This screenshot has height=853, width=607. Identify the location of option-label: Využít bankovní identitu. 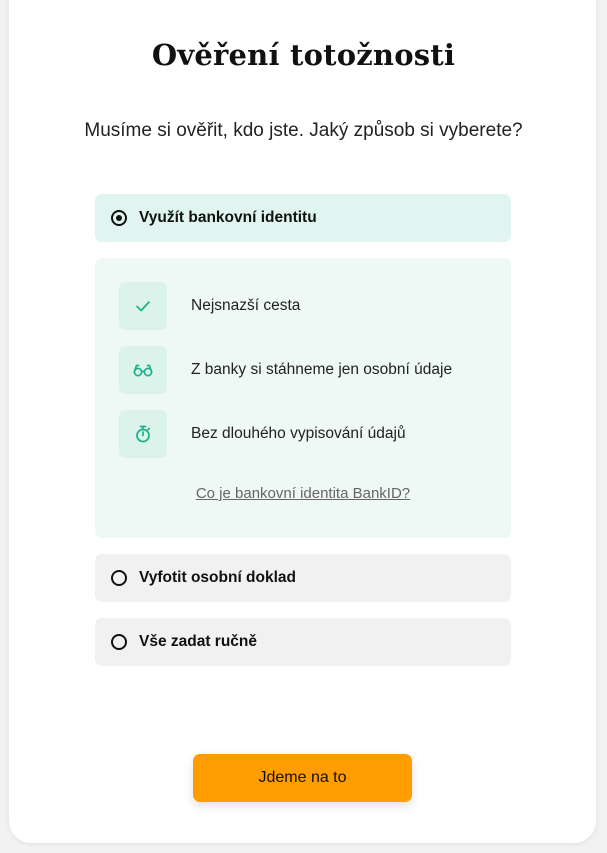
(228, 217).